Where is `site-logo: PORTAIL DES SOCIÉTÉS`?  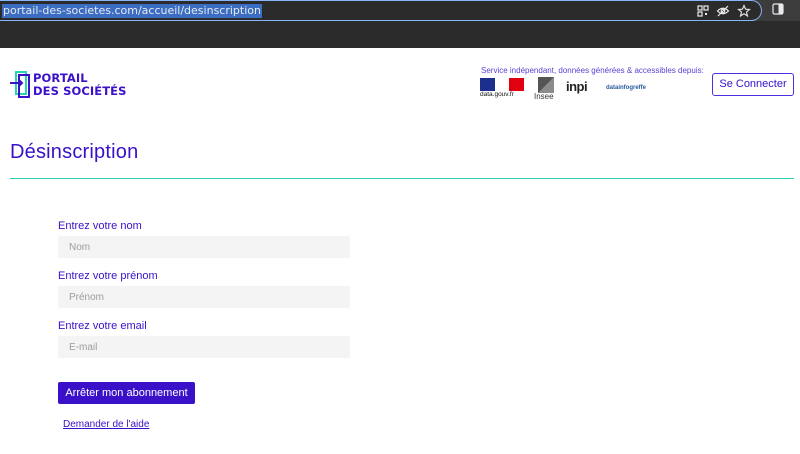 site-logo: PORTAIL DES SOCIÉTÉS is located at coordinates (70, 85).